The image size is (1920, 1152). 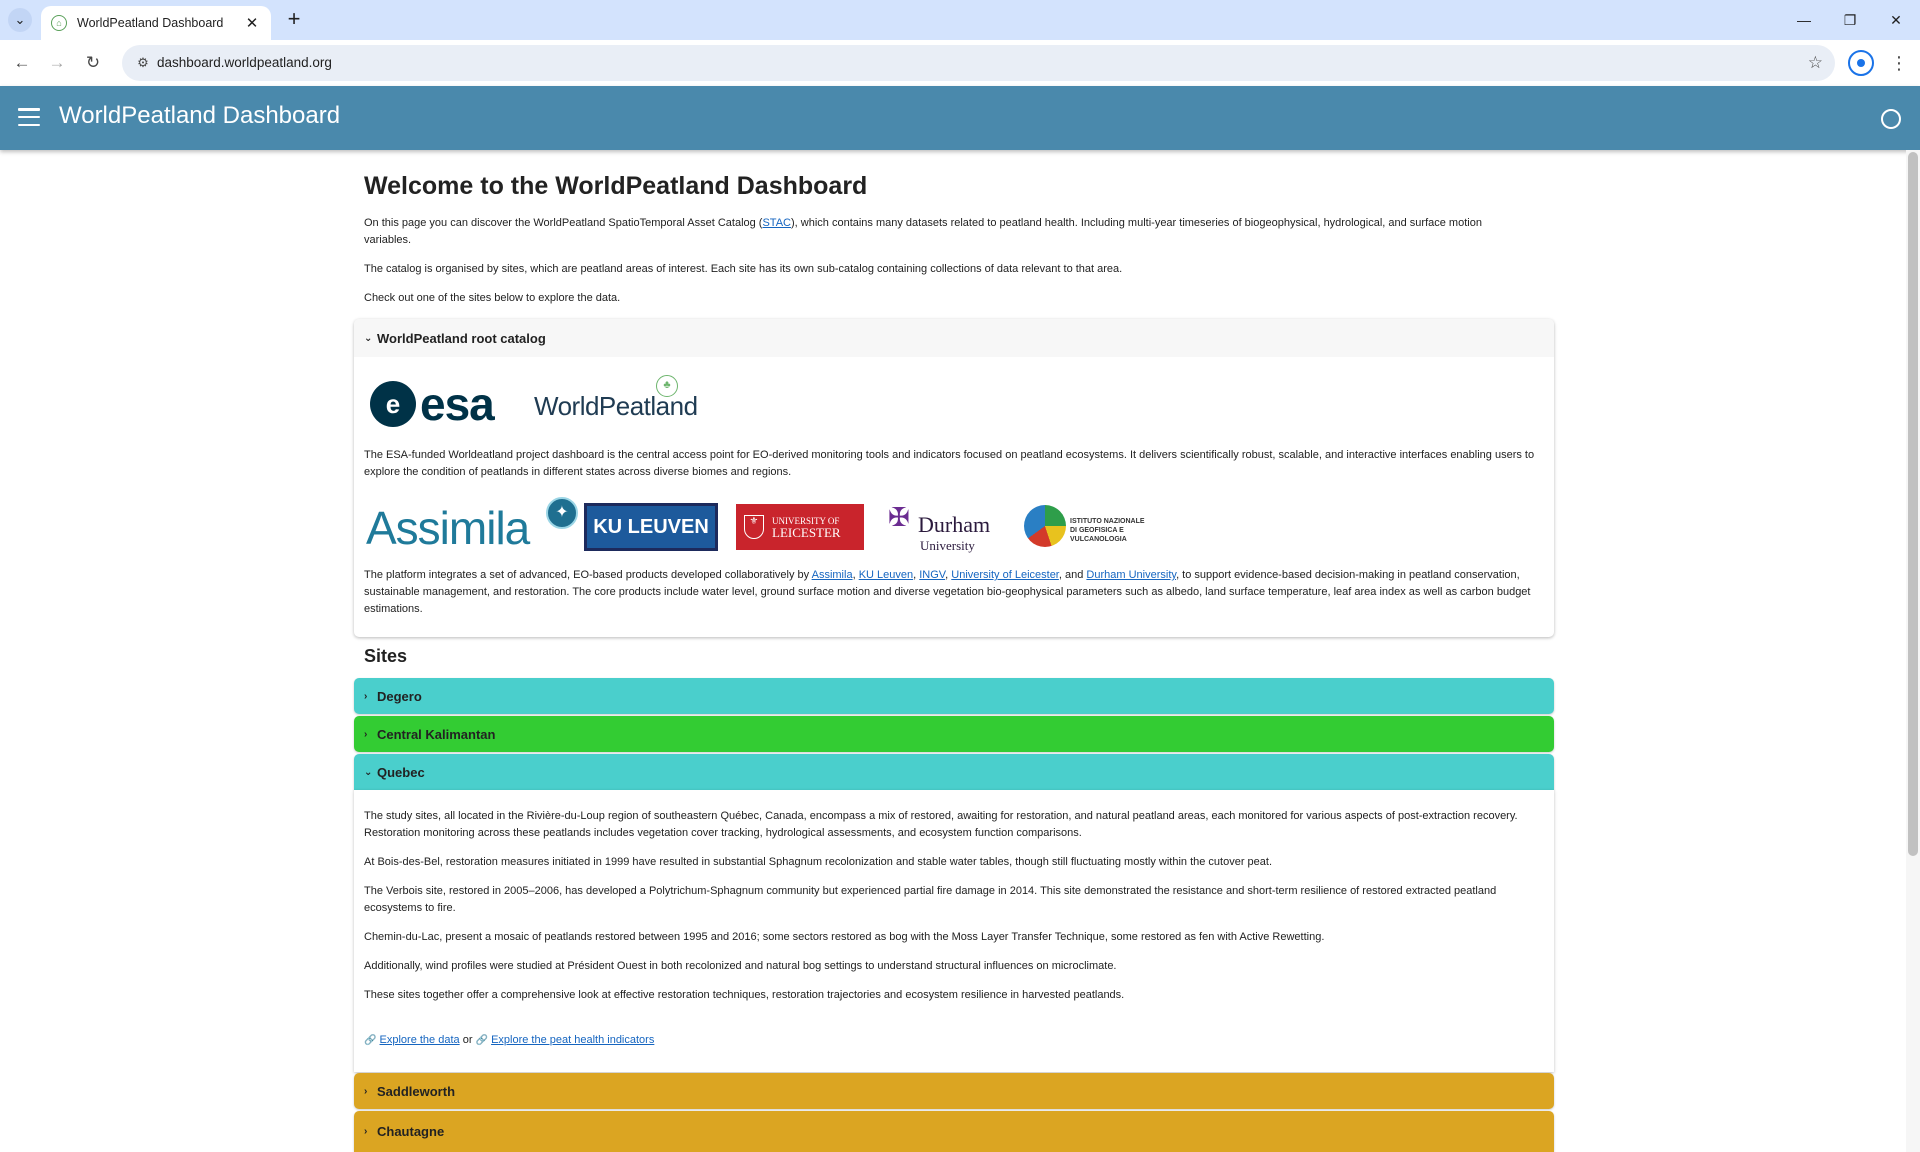 I want to click on or-text: or, so click(x=467, y=1040).